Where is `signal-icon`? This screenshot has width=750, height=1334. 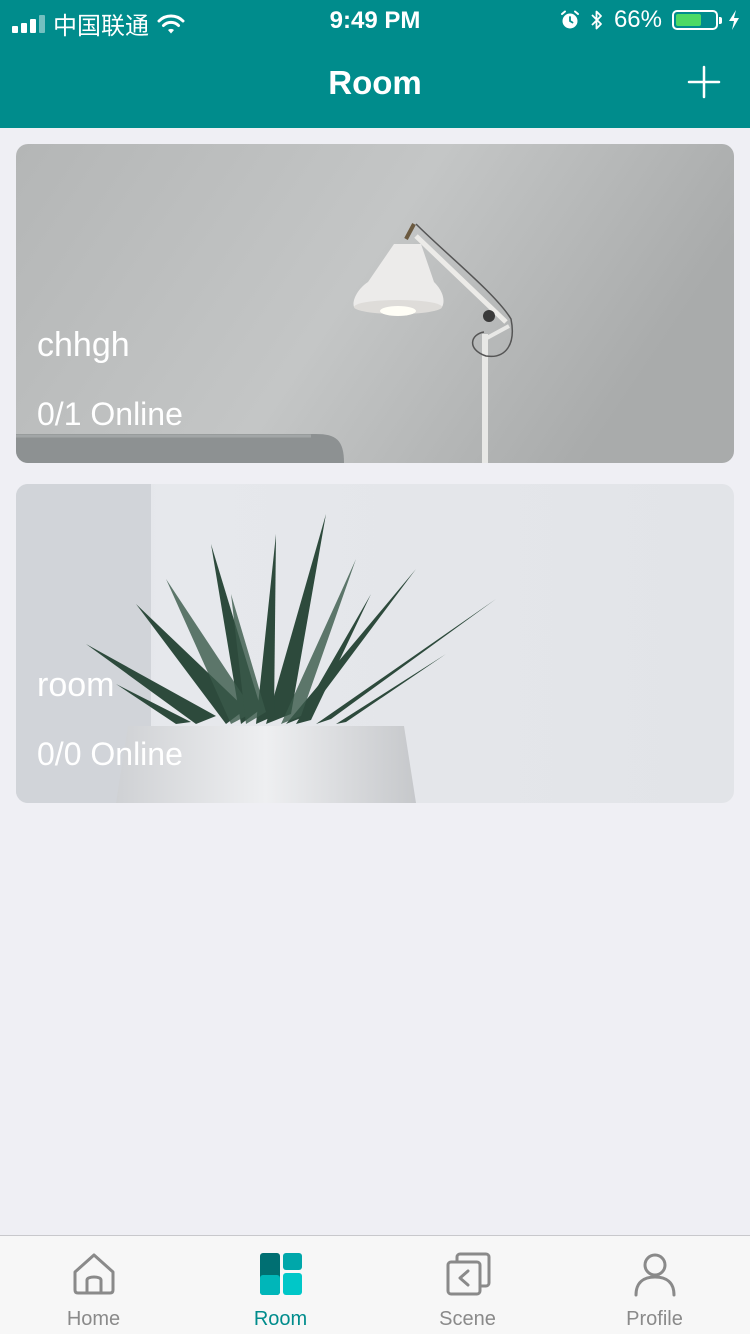 signal-icon is located at coordinates (28, 23).